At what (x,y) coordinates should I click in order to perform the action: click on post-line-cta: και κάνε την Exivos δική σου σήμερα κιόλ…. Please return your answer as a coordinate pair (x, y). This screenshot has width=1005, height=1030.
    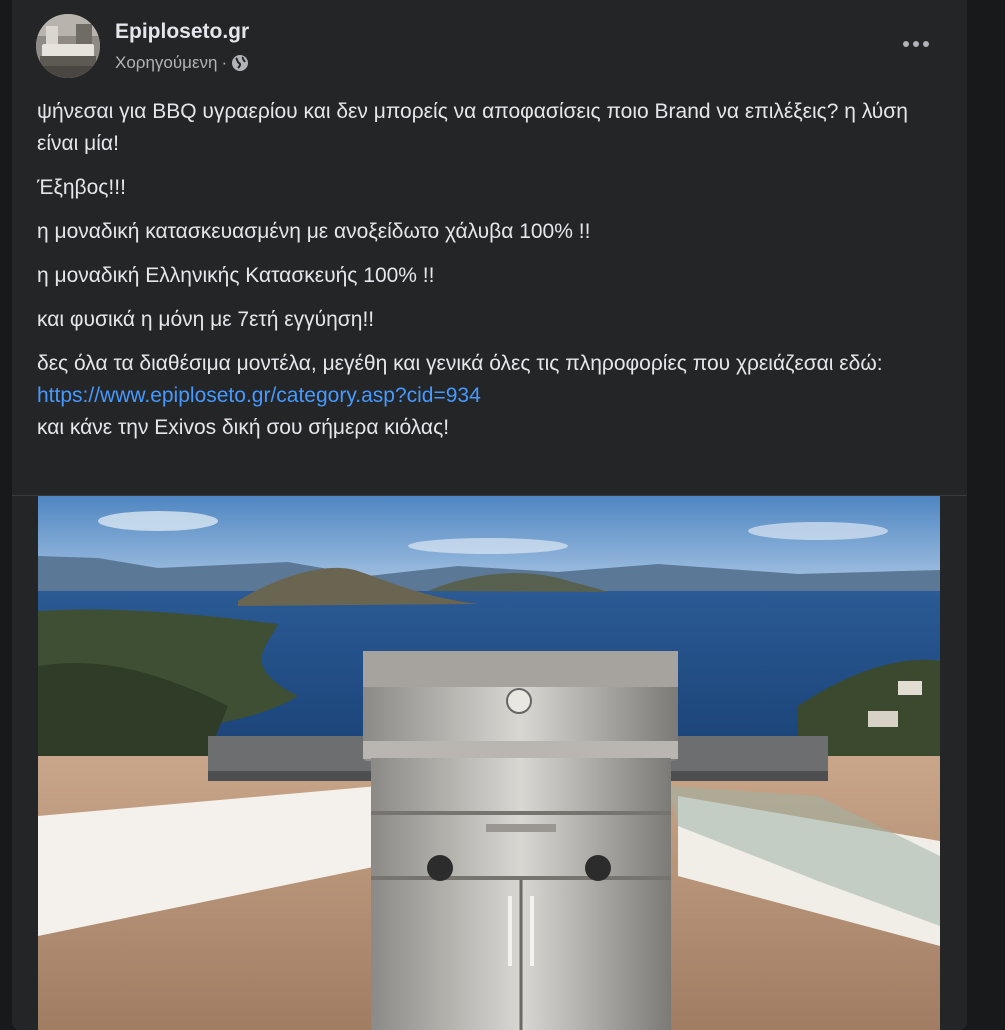
    Looking at the image, I should click on (243, 427).